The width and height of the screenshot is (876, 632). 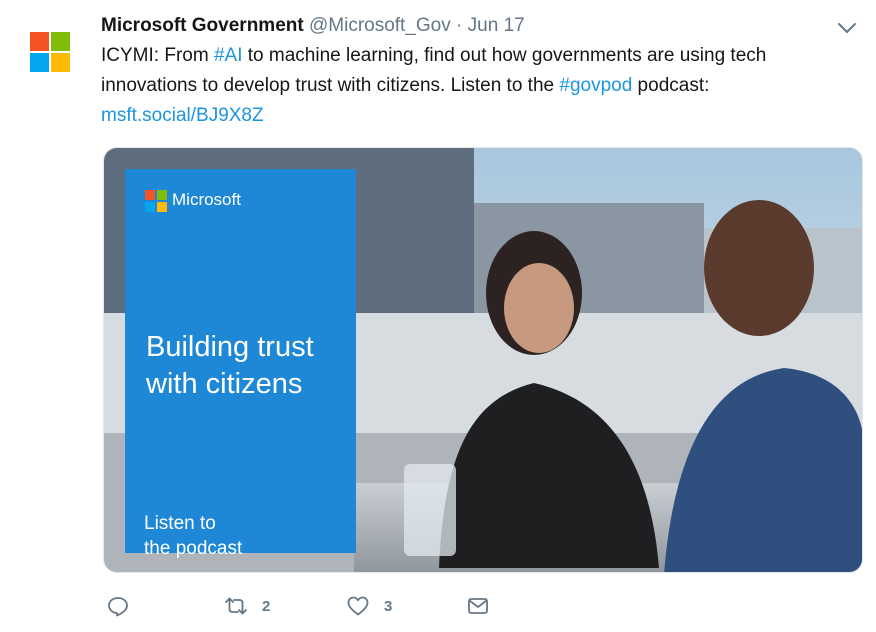 I want to click on logo-square-green, so click(x=60, y=41).